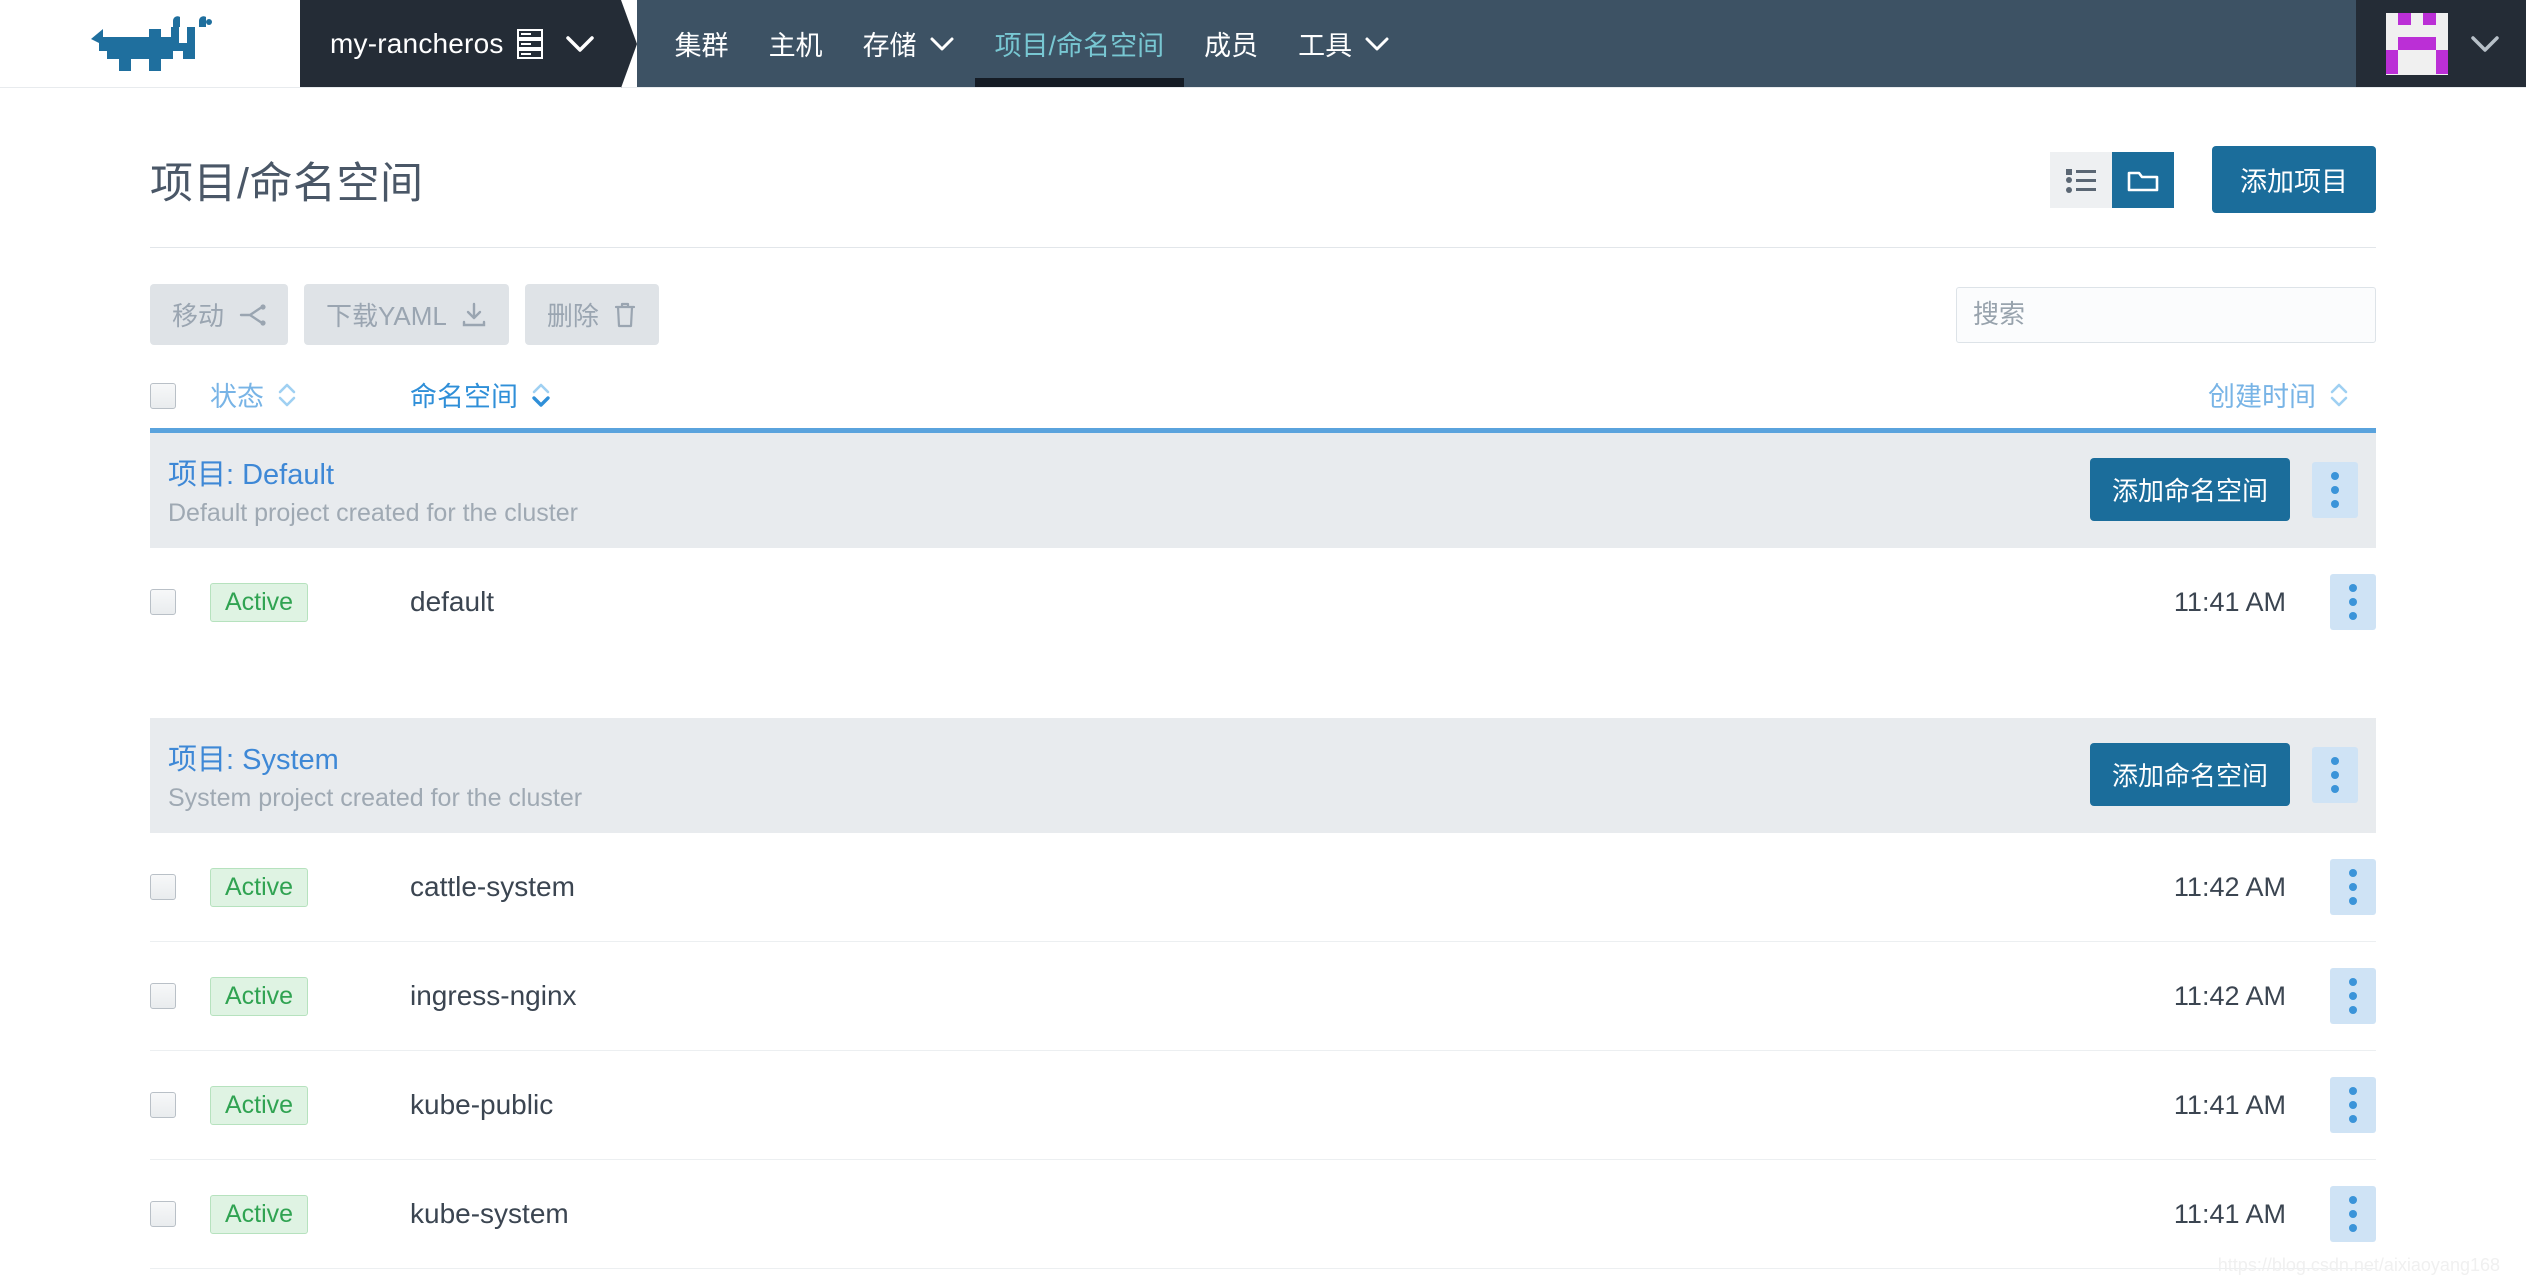 The image size is (2526, 1282). I want to click on nav-item-projects-namespaces: 项目/命名空间, so click(1079, 43).